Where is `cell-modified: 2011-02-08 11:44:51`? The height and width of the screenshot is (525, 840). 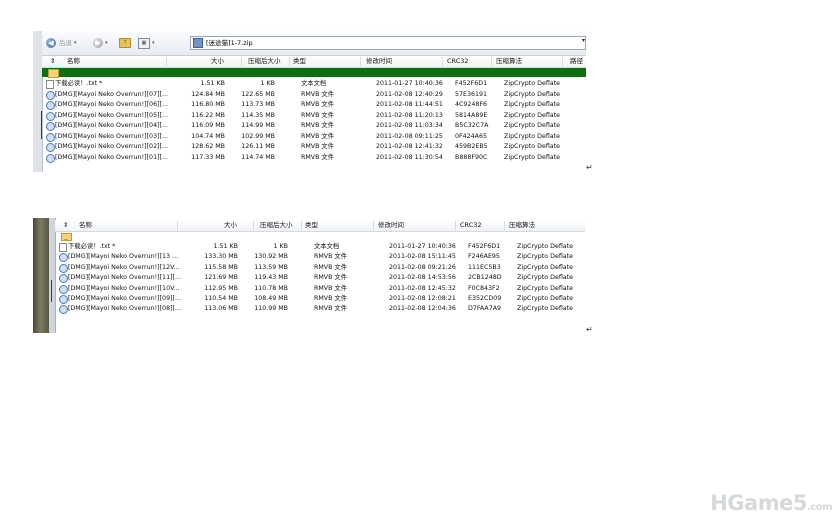 cell-modified: 2011-02-08 11:44:51 is located at coordinates (409, 104).